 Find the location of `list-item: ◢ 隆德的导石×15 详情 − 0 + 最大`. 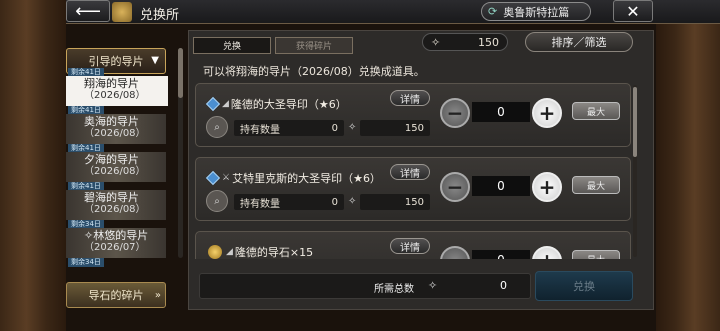

list-item: ◢ 隆德的导石×15 详情 − 0 + 最大 is located at coordinates (413, 245).